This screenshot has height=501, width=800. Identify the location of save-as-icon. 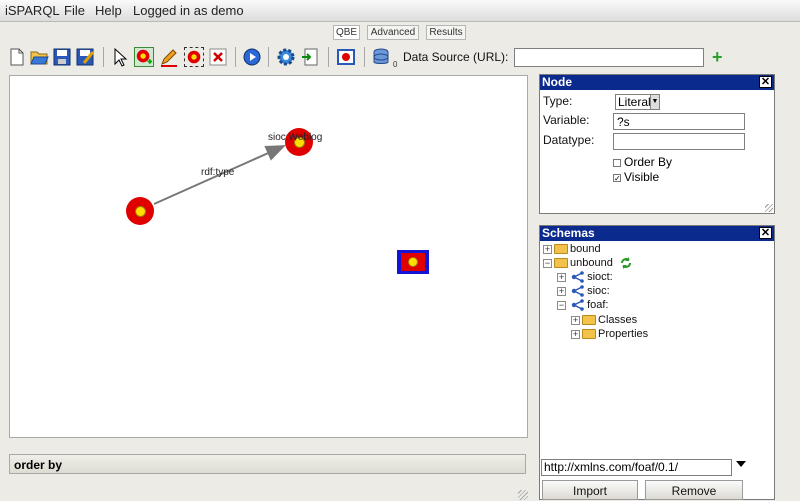
(85, 57).